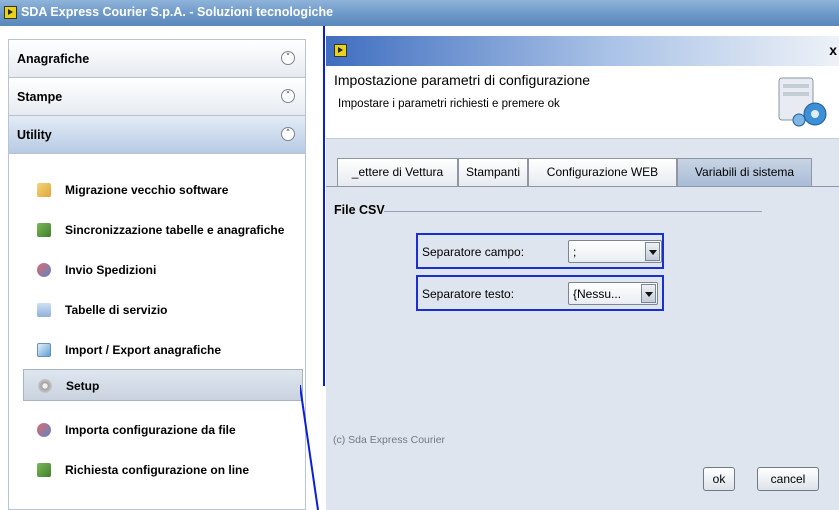  I want to click on panel-splitter, so click(313, 268).